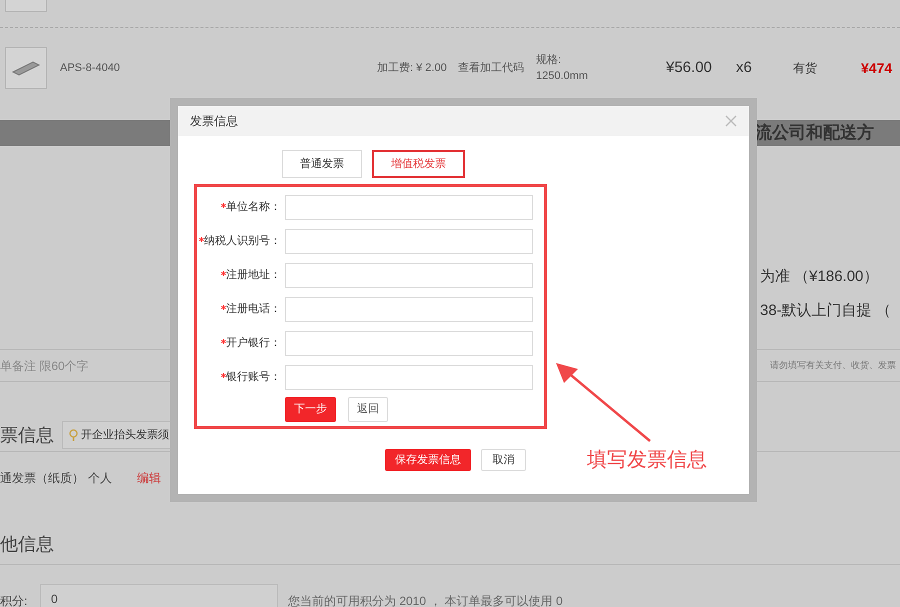 This screenshot has height=607, width=900. Describe the element at coordinates (100, 478) in the screenshot. I see `invoice-title: 个人` at that location.